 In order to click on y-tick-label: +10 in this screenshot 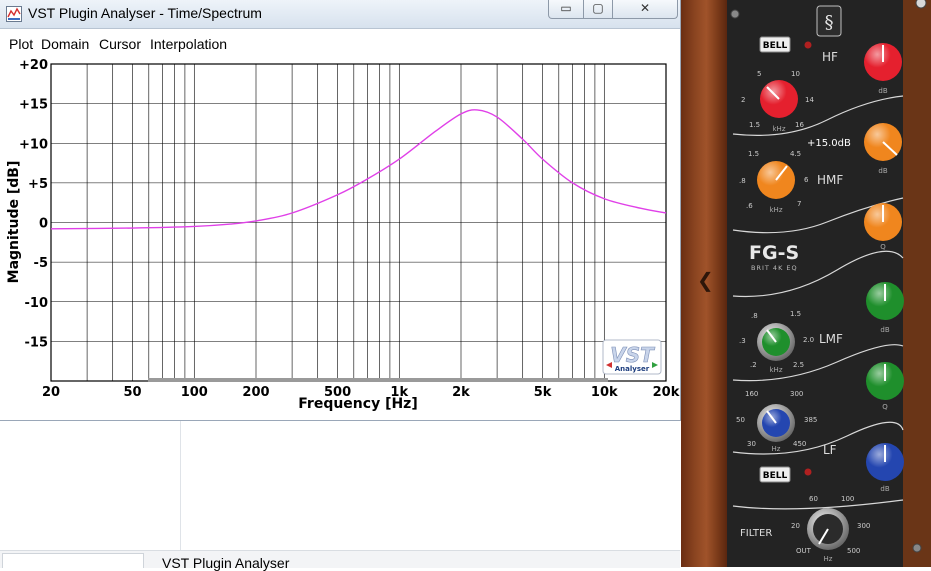, I will do `click(33, 144)`.